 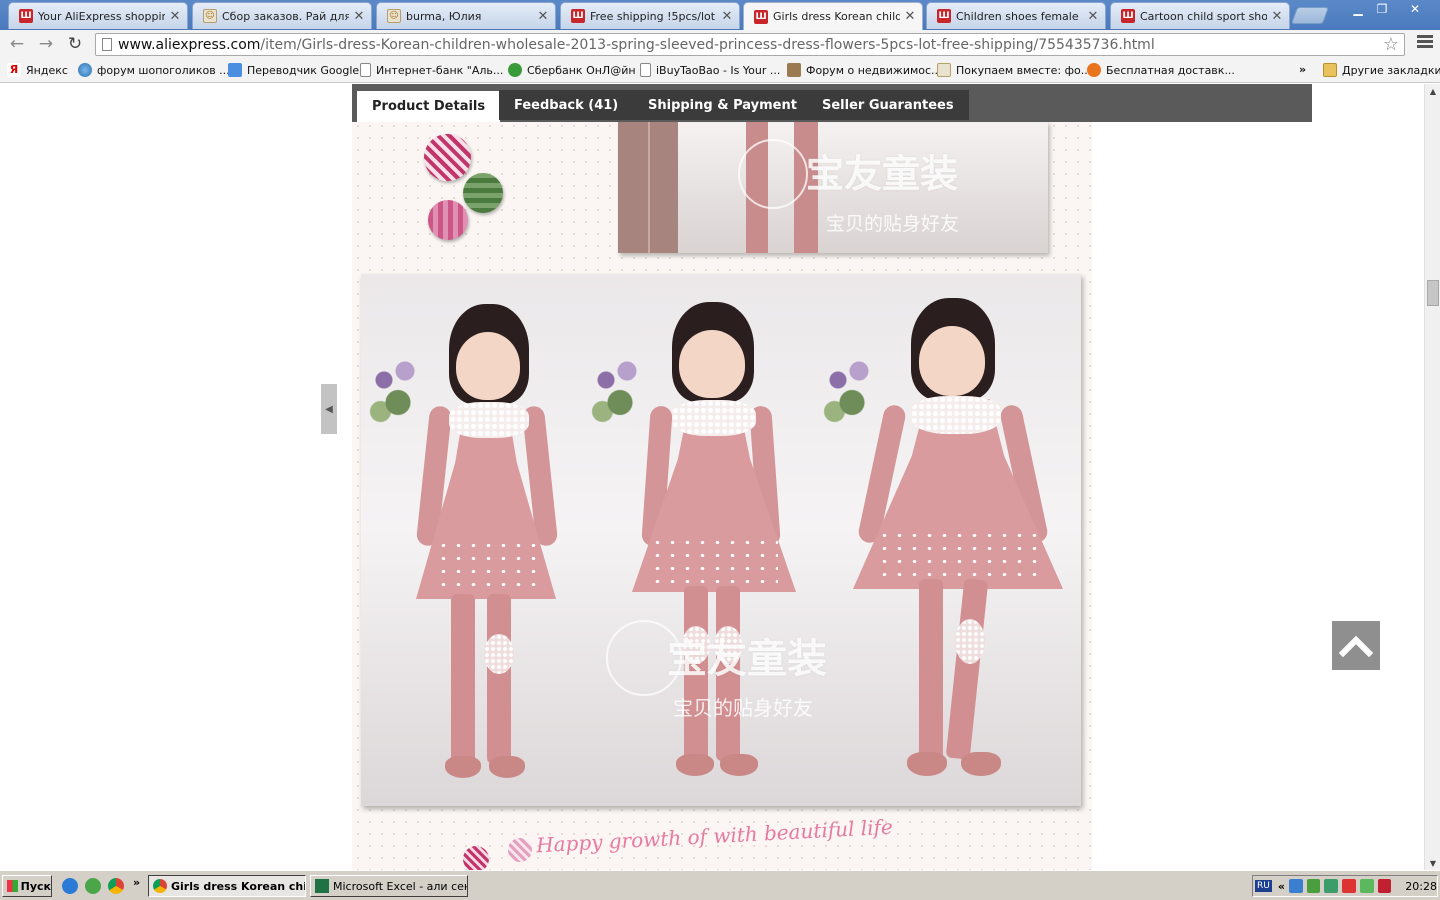 I want to click on reload-icon: ↻, so click(x=75, y=44).